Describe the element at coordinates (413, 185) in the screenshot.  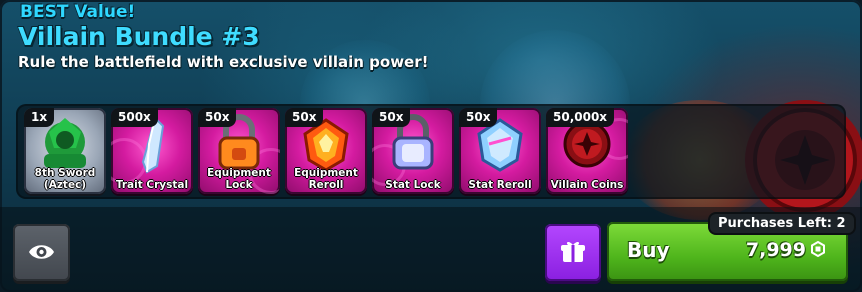
I see `item-label: Stat Lock` at that location.